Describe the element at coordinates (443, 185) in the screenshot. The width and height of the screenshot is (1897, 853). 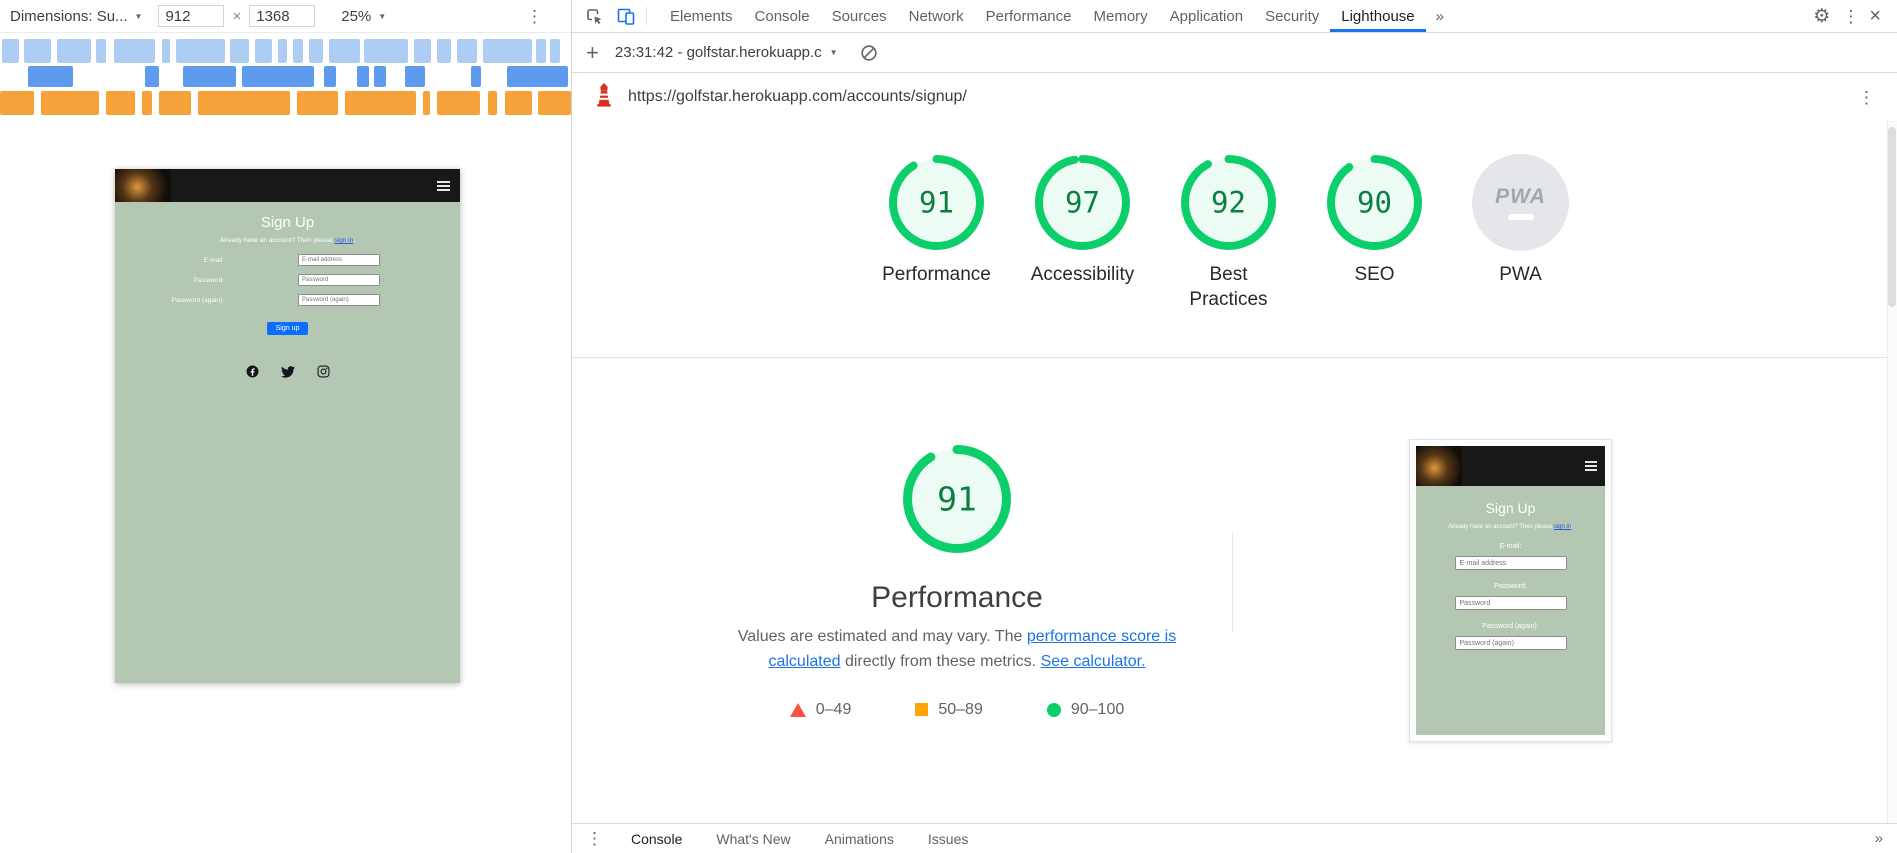
I see `hamburger-menu-icon` at that location.